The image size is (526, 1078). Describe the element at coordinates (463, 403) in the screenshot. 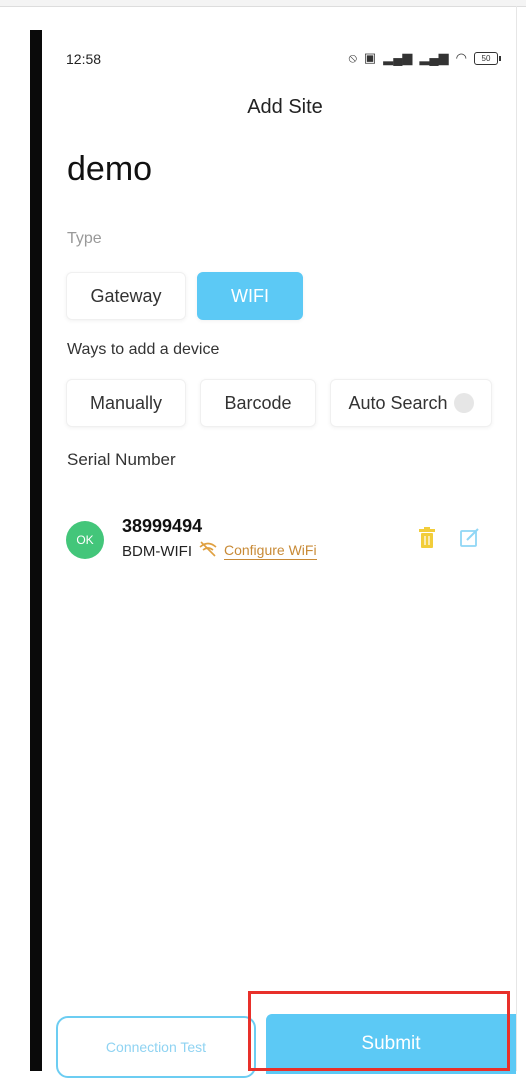

I see `info-icon` at that location.